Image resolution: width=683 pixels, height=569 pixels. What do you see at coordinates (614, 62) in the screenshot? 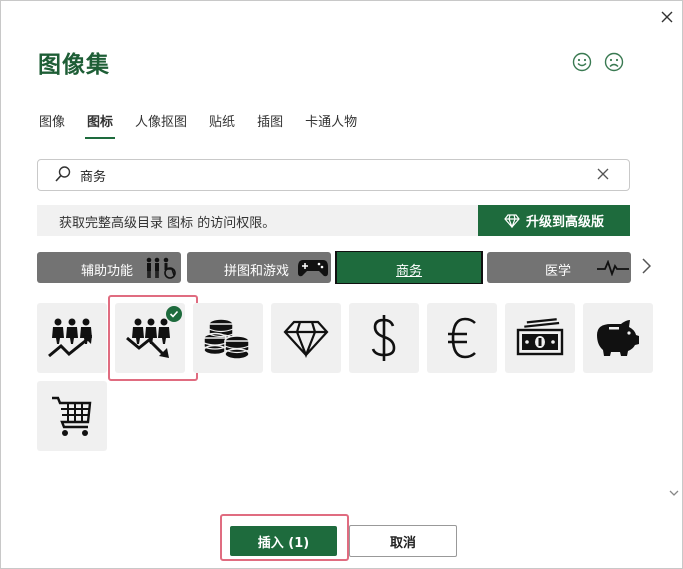
I see `frown-icon` at bounding box center [614, 62].